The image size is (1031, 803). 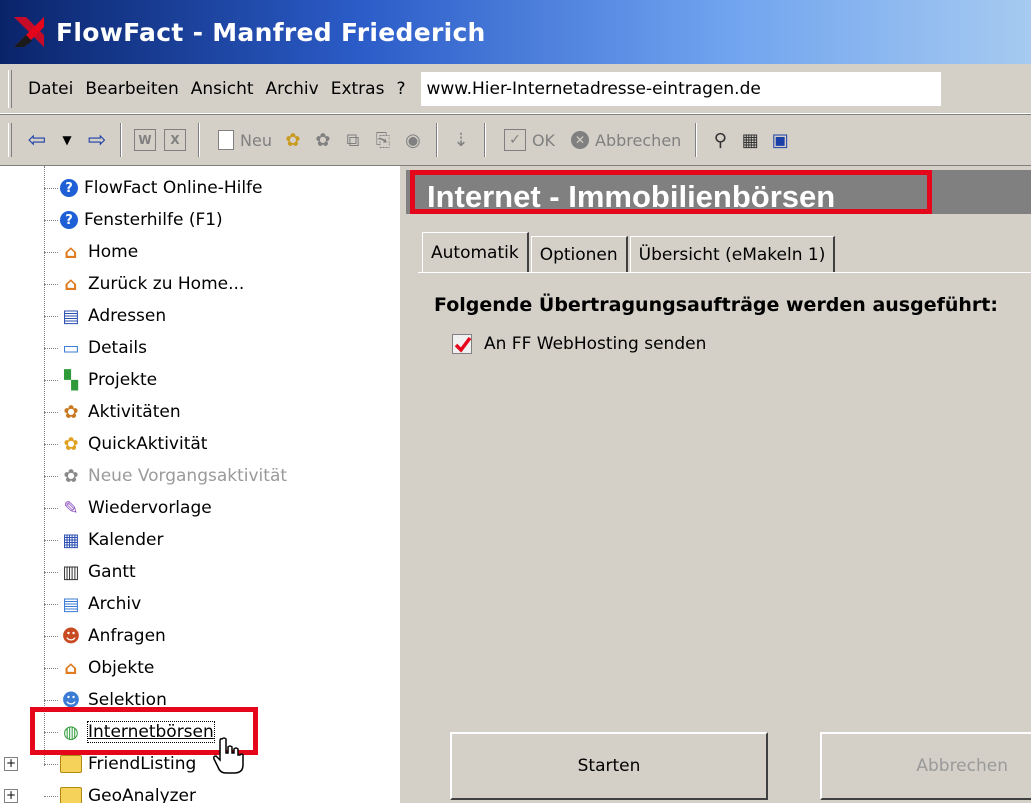 I want to click on back-arrow-icon: ⇦, so click(x=37, y=140).